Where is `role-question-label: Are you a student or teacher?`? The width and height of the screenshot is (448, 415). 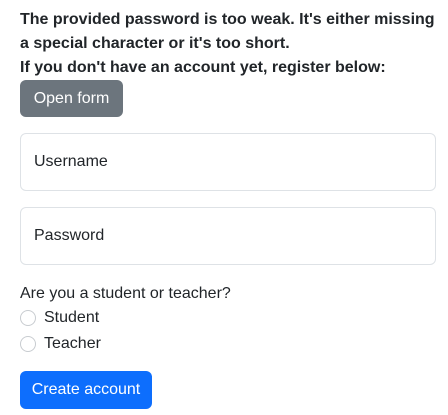
role-question-label: Are you a student or teacher? is located at coordinates (125, 293).